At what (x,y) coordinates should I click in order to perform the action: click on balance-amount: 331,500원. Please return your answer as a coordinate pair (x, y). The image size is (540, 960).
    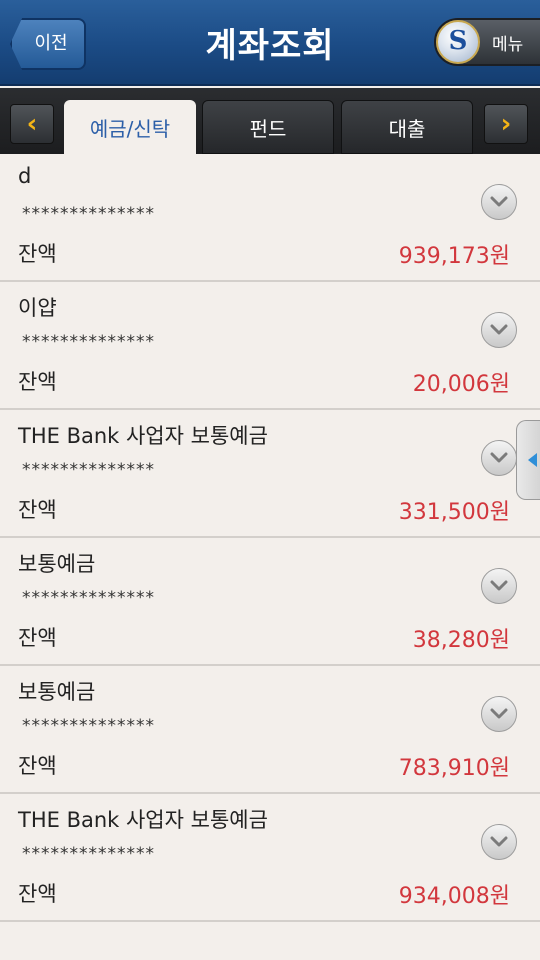
    Looking at the image, I should click on (454, 512).